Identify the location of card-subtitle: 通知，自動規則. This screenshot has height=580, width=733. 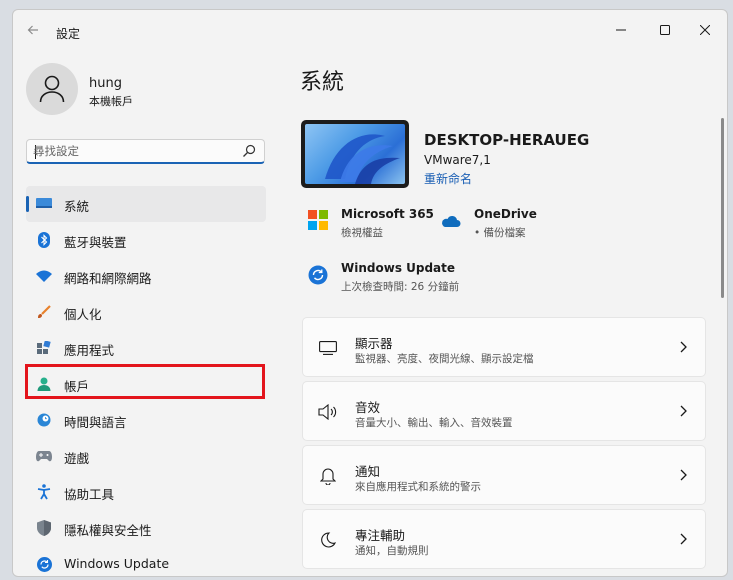
(392, 551).